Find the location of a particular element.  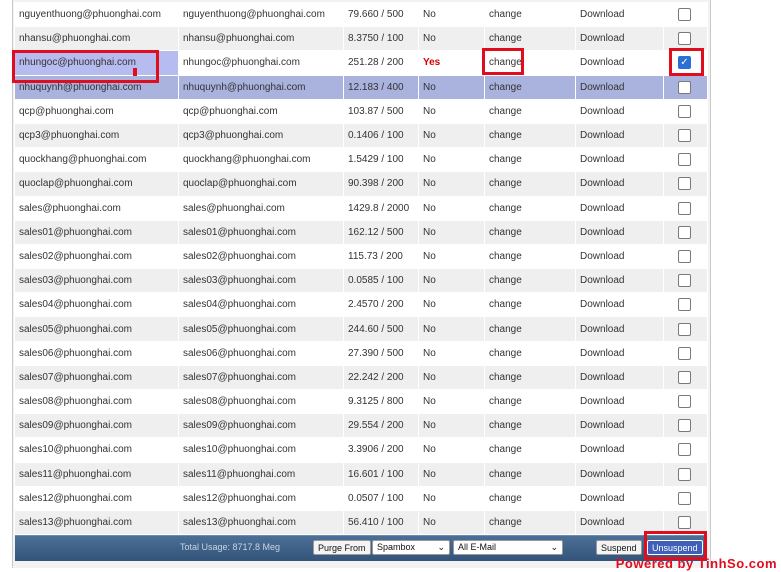

account-login: sales07@phuonghai.com is located at coordinates (261, 377).